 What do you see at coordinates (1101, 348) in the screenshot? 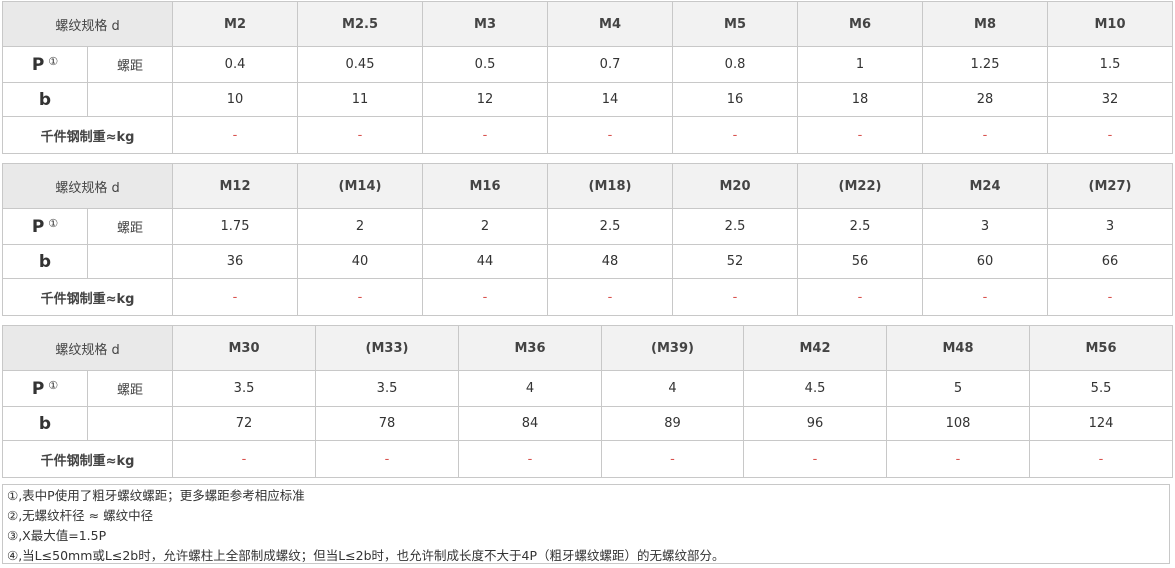
I see `size-cell: M56` at bounding box center [1101, 348].